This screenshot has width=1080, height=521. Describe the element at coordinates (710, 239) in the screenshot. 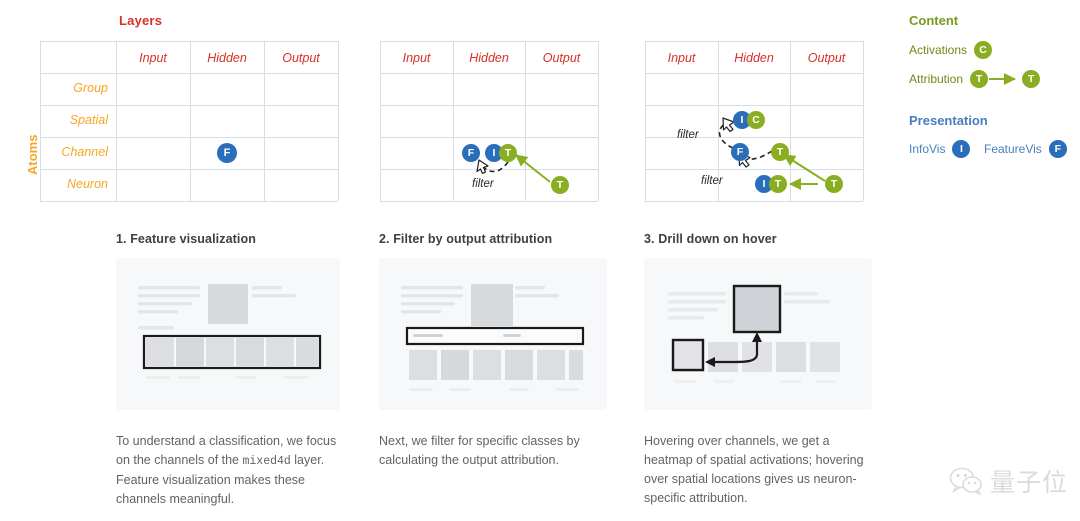

I see `panel-title: 3. Drill down on hover` at that location.